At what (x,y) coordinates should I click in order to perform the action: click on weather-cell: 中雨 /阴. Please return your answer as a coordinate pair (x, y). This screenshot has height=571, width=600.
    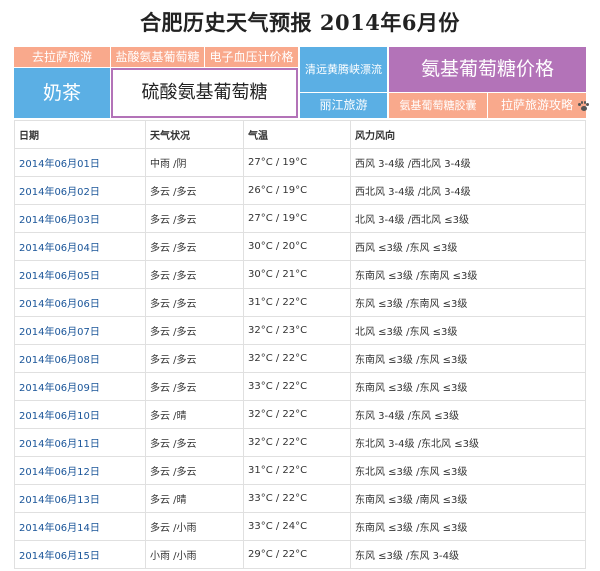
    Looking at the image, I should click on (194, 162).